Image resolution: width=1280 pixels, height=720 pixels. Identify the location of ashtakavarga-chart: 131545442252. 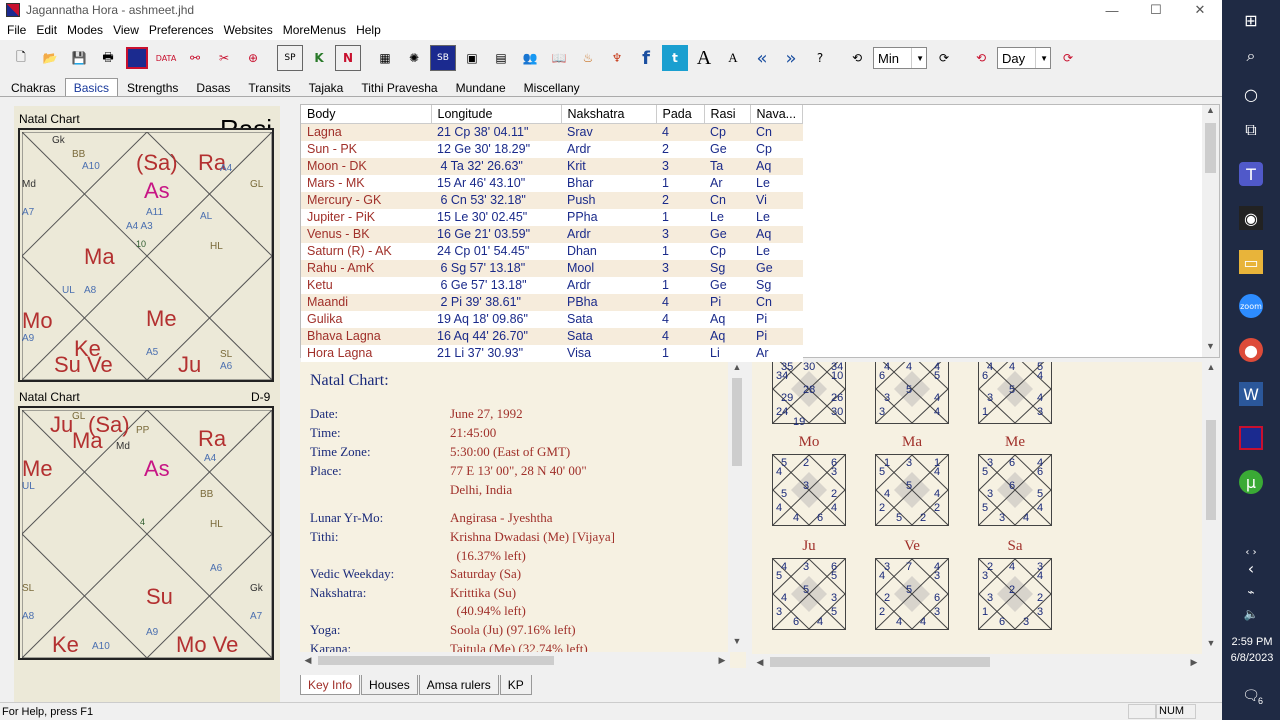
(912, 490).